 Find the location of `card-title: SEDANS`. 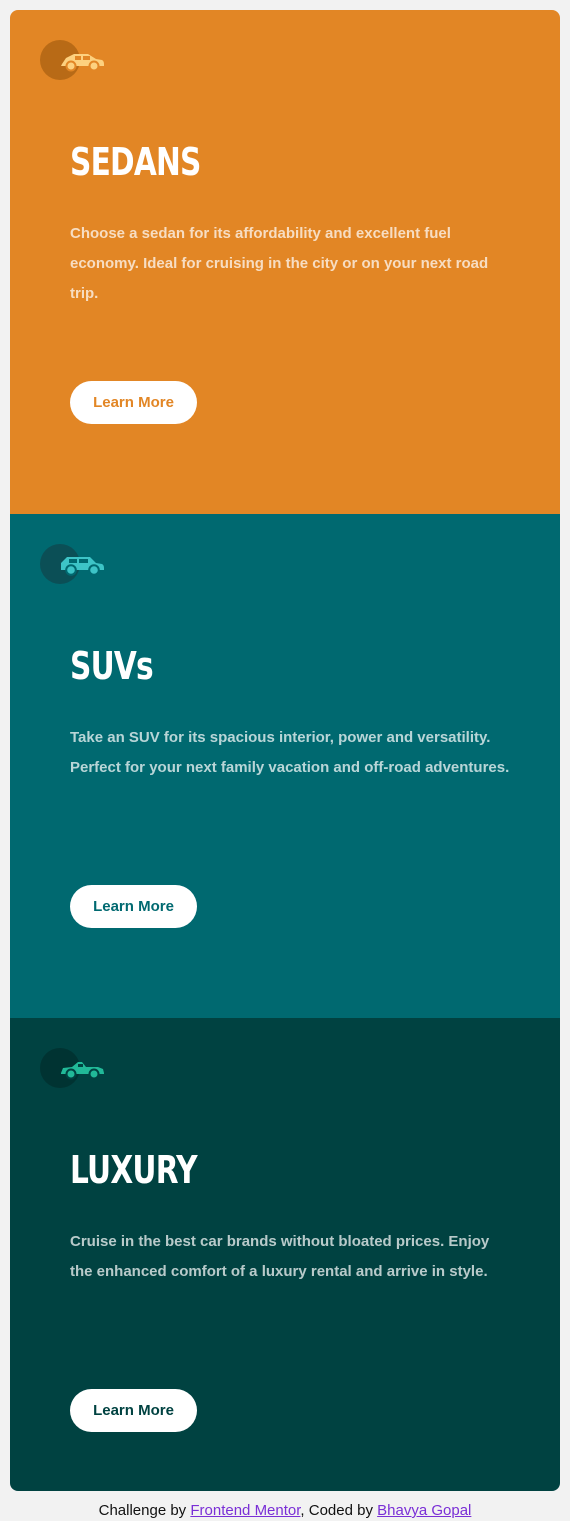

card-title: SEDANS is located at coordinates (135, 162).